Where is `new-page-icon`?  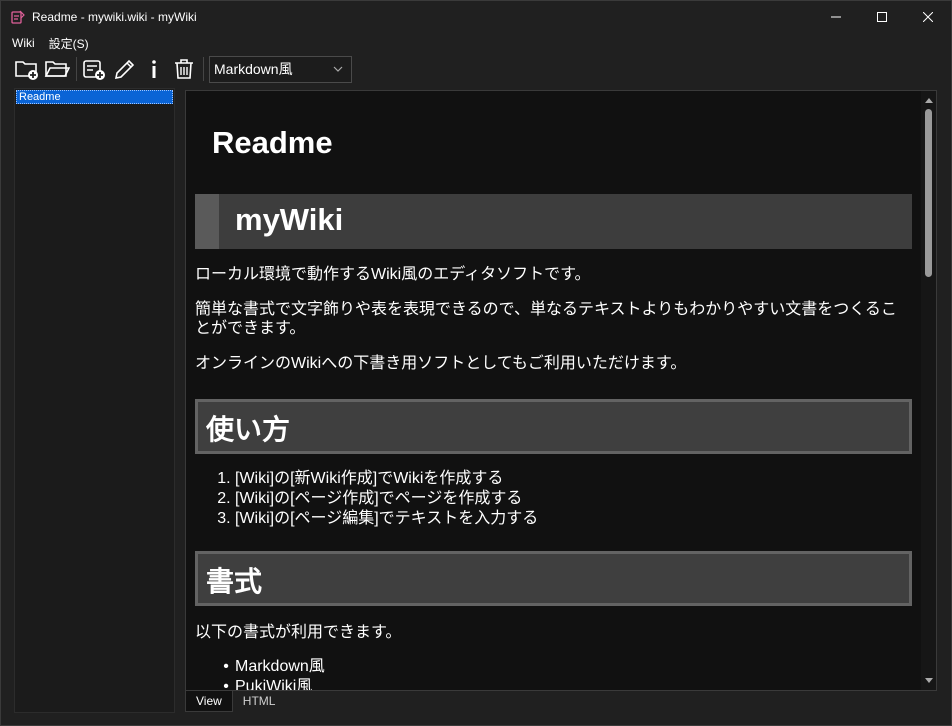 new-page-icon is located at coordinates (94, 70).